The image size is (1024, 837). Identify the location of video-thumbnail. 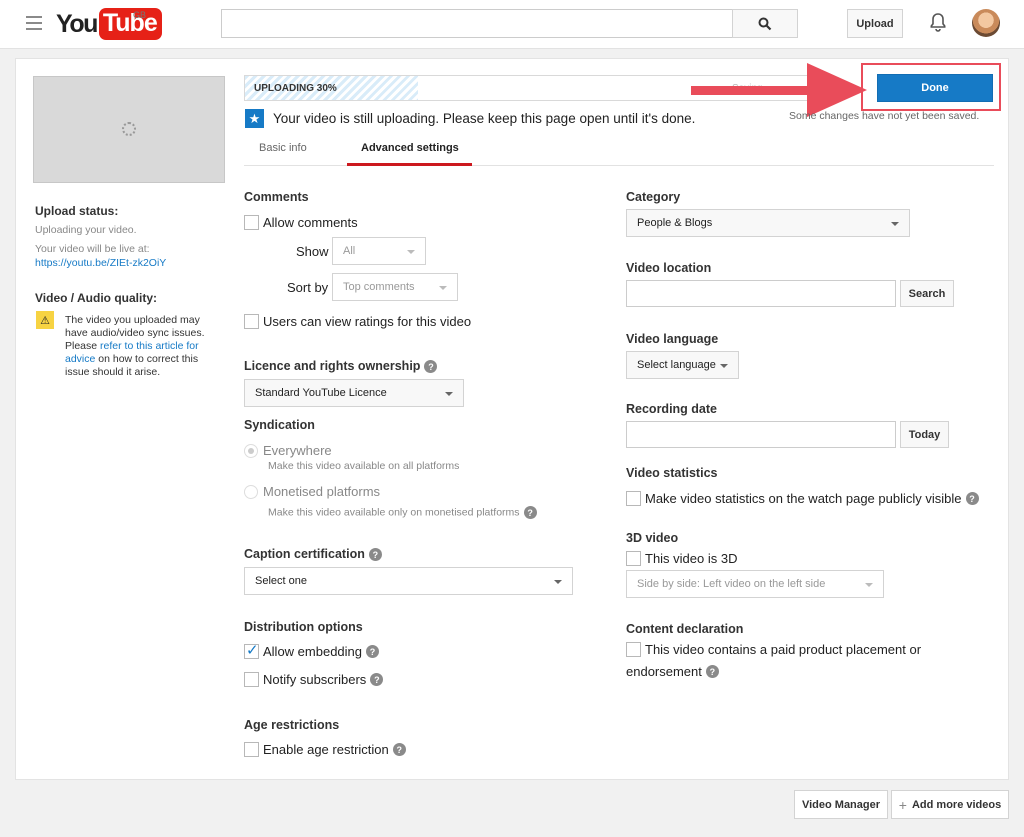
(129, 129).